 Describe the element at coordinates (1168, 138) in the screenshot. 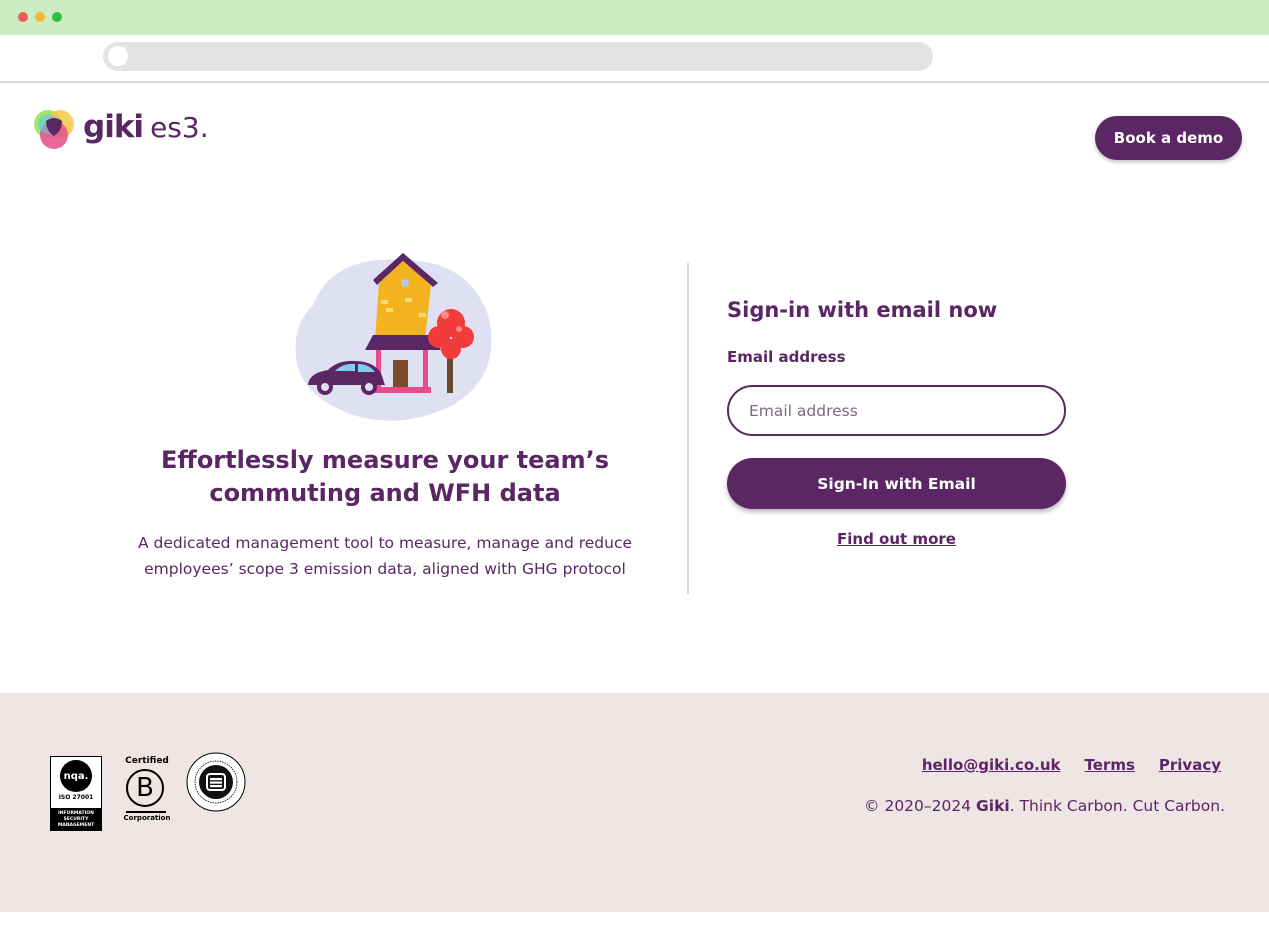

I see `book-demo-button: Book a demo` at that location.